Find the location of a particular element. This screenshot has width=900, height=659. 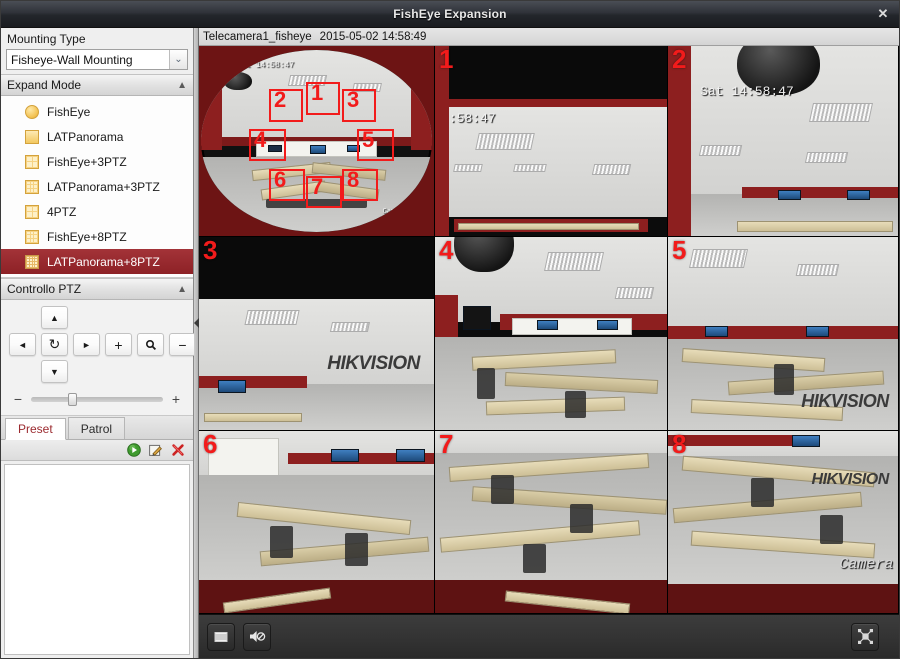

expand-mode-item-fisheye-plus-8ptz: FishEye+8PTZ is located at coordinates (97, 236).